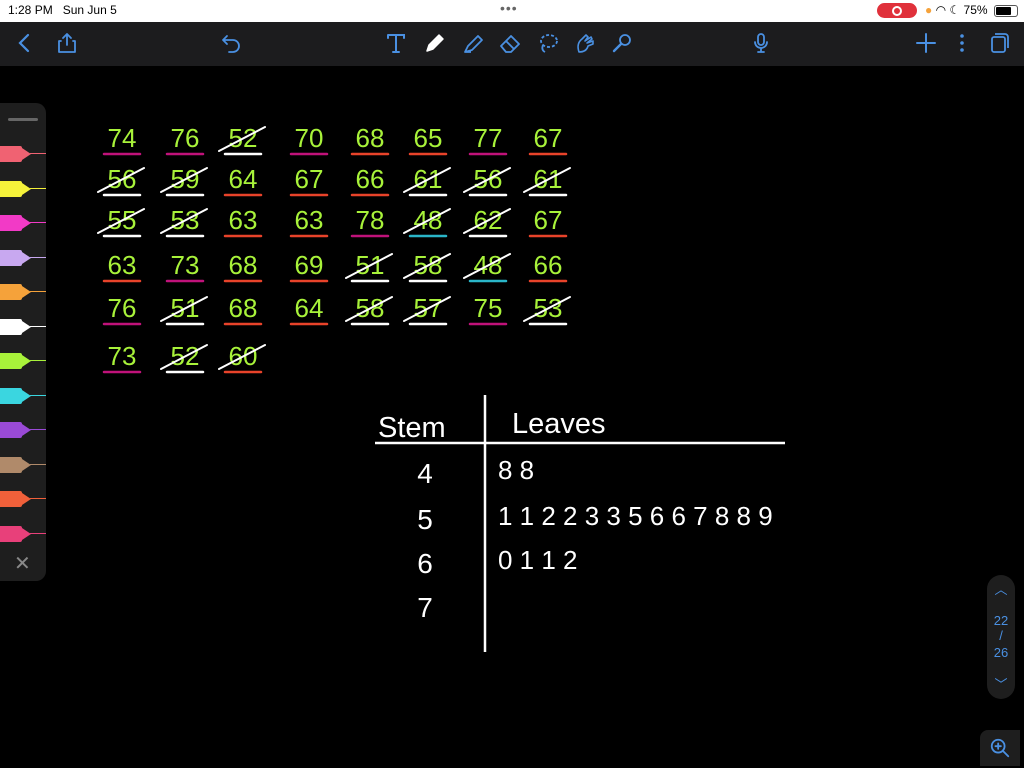 The width and height of the screenshot is (1024, 768). I want to click on battery-icon, so click(1006, 11).